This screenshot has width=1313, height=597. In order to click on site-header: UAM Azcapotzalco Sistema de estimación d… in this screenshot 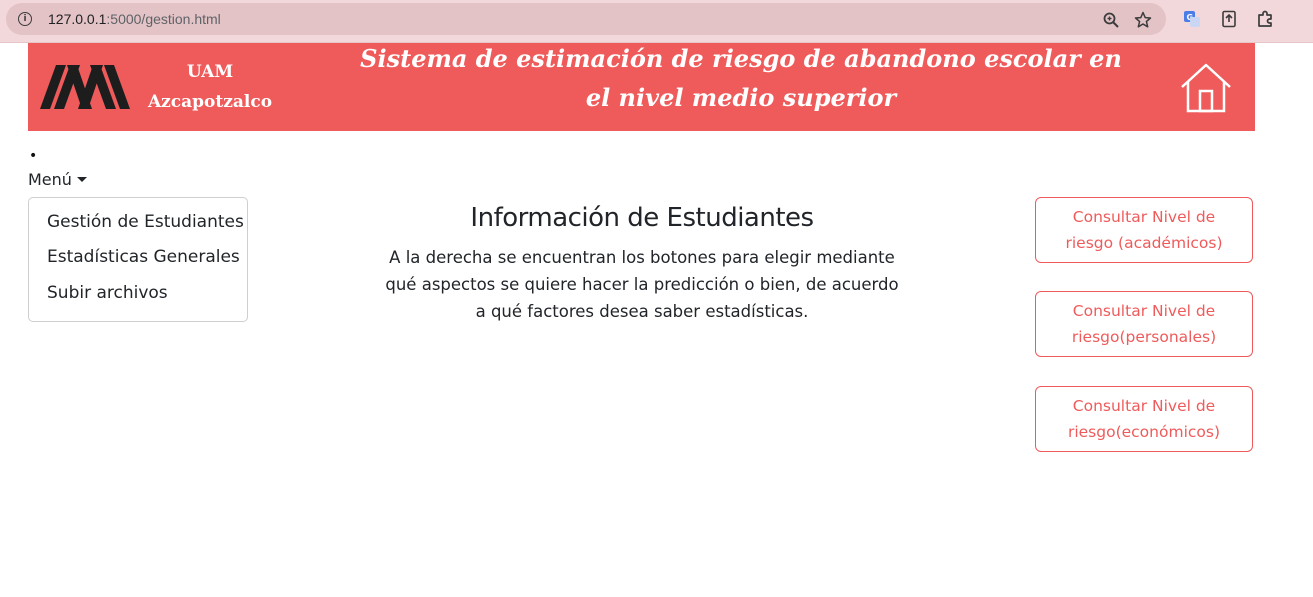, I will do `click(641, 87)`.